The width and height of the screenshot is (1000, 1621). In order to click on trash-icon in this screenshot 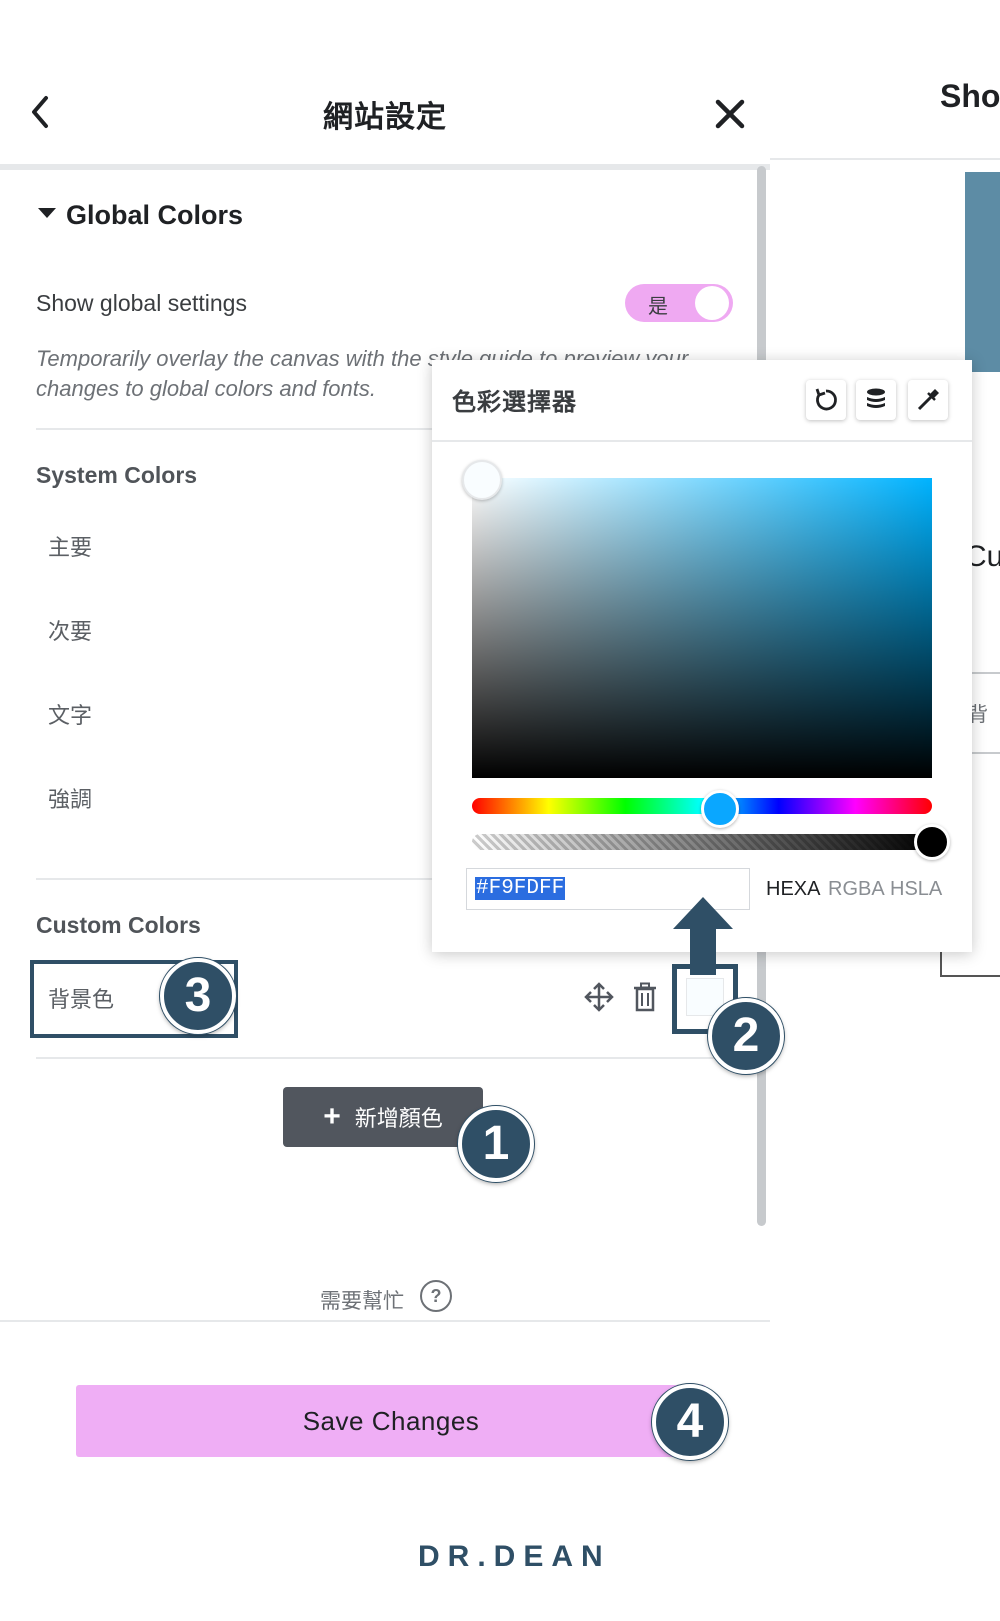, I will do `click(645, 997)`.